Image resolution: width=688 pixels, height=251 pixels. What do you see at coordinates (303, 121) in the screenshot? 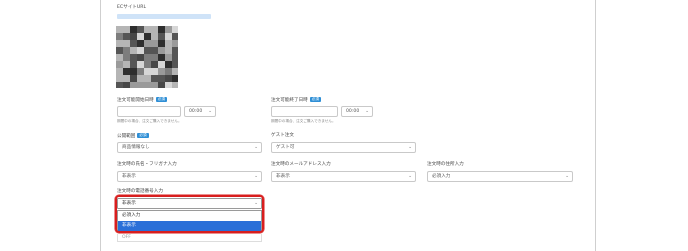
I see `order-end-hint: 期間中の場合、注文ご購入できません。` at bounding box center [303, 121].